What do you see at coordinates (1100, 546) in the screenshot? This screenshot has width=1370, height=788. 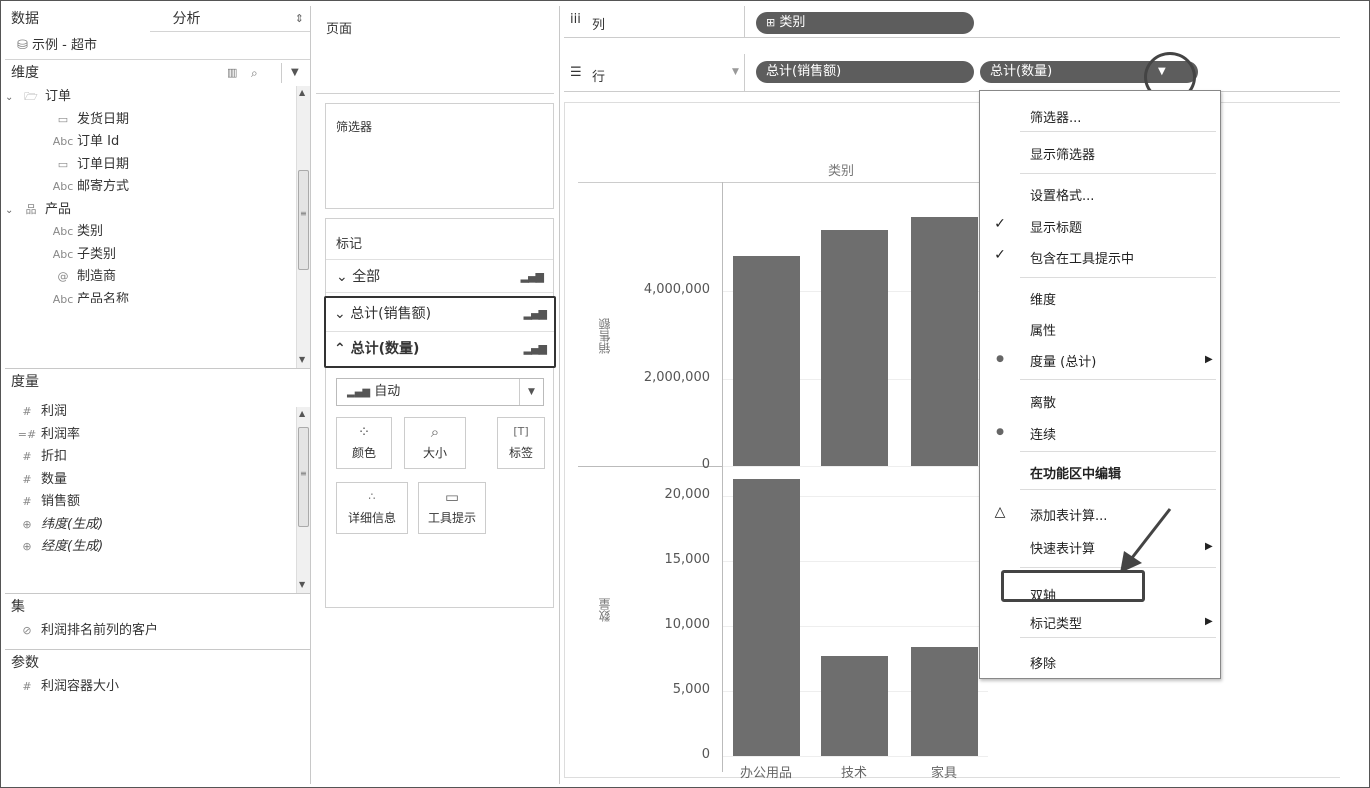 I see `menu-item: 快速表计算 ▶` at bounding box center [1100, 546].